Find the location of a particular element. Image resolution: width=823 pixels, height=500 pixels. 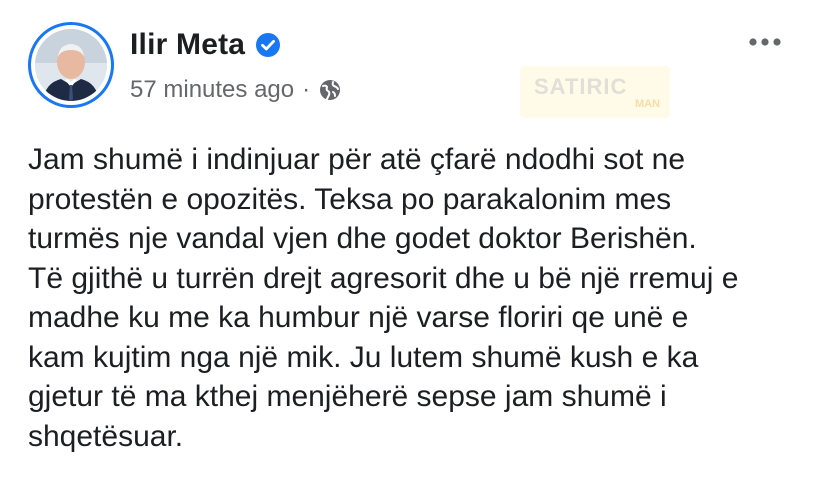

verified-badge-icon is located at coordinates (268, 45).